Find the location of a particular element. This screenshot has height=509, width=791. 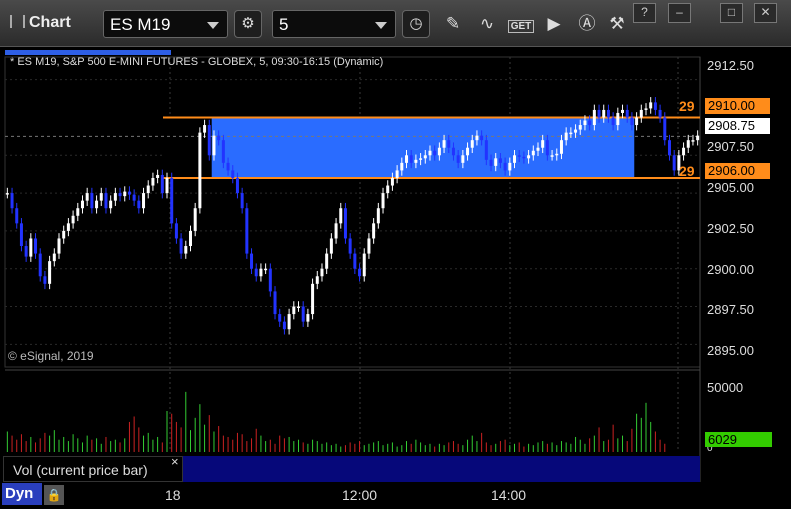

close-study-button: × is located at coordinates (175, 461).